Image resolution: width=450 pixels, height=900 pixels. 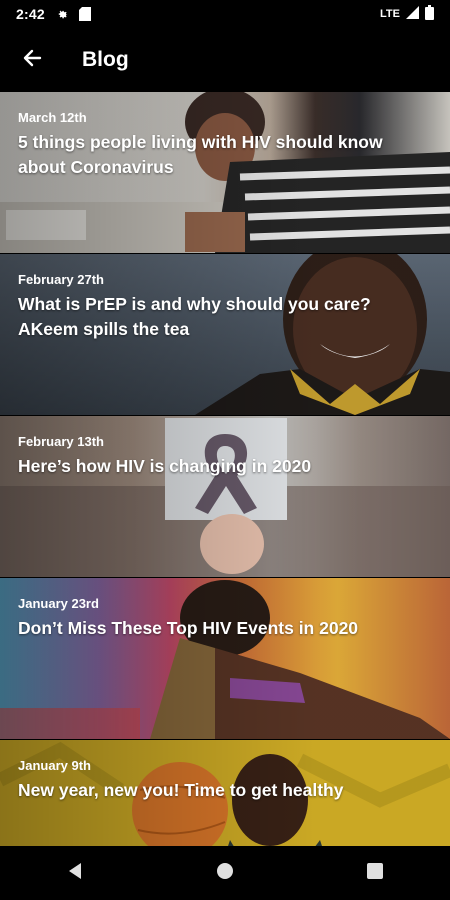 I want to click on battery-icon, so click(x=429, y=14).